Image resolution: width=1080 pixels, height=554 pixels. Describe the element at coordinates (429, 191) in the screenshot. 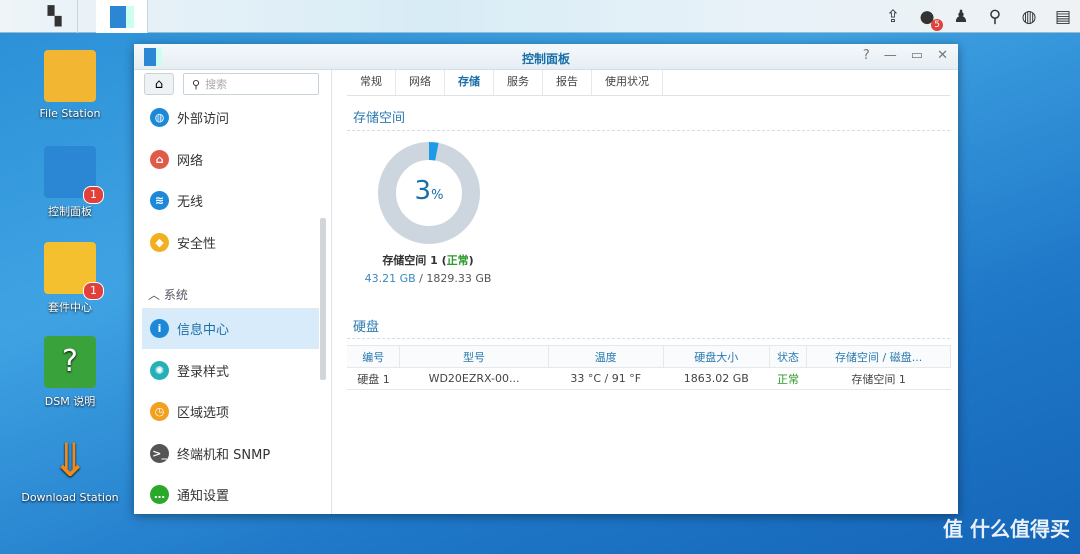

I see `usage-percent: 3%` at that location.